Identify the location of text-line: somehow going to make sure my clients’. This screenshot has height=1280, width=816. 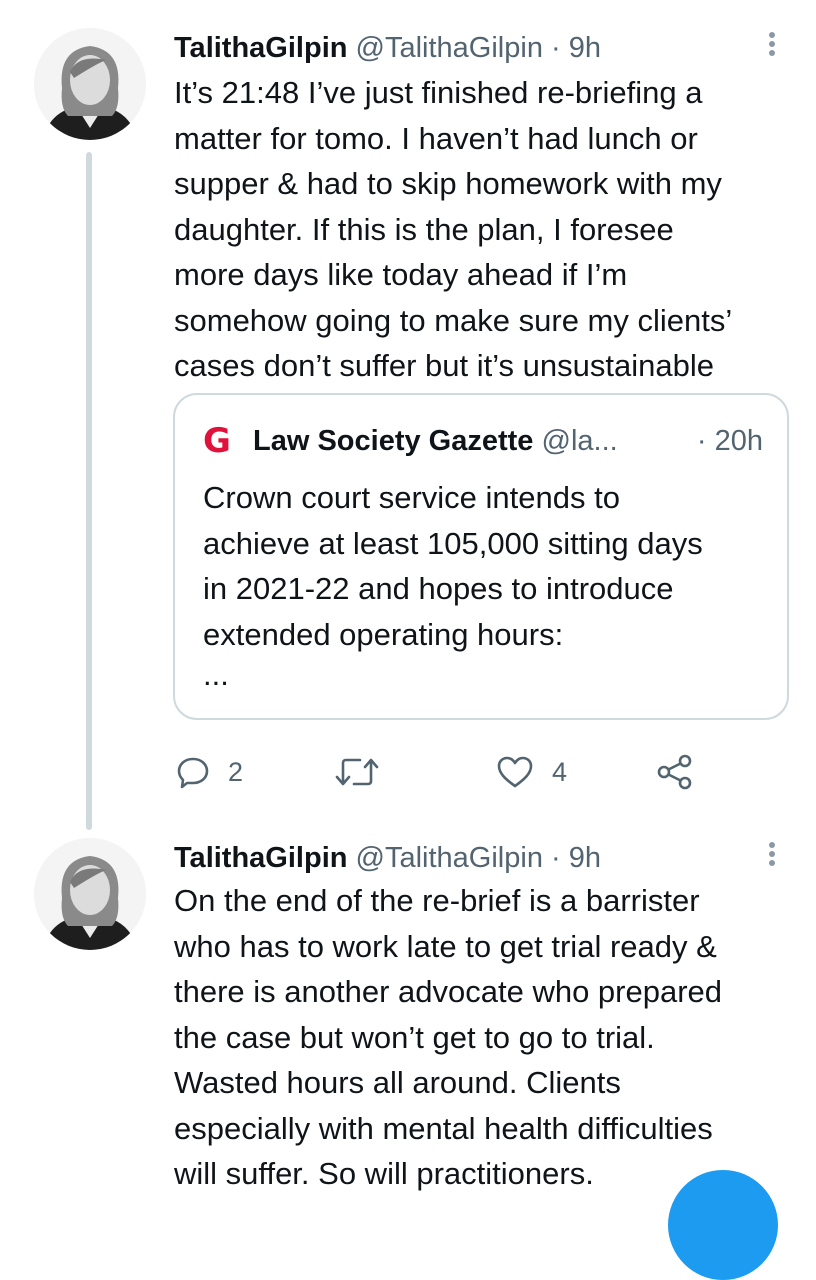
(453, 320).